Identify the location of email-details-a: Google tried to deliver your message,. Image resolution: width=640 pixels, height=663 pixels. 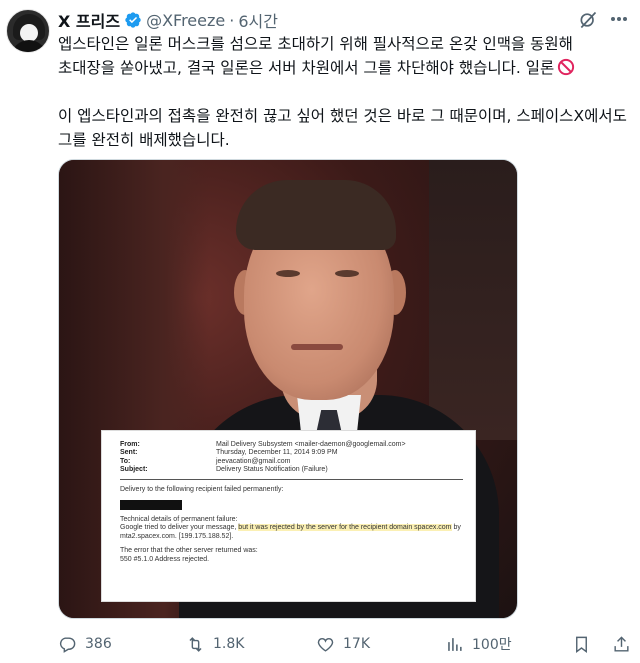
(179, 528).